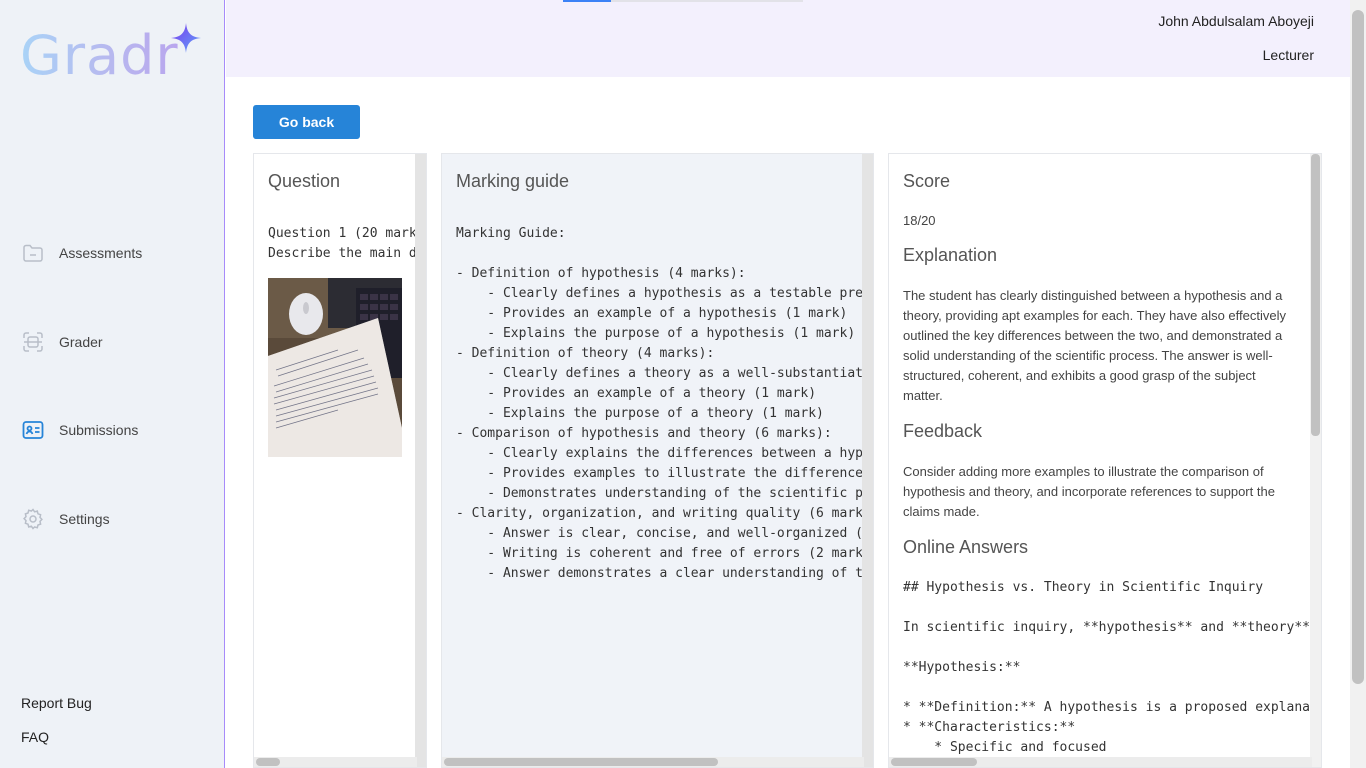 The image size is (1366, 768). I want to click on sidebar-item-label: Submissions, so click(99, 430).